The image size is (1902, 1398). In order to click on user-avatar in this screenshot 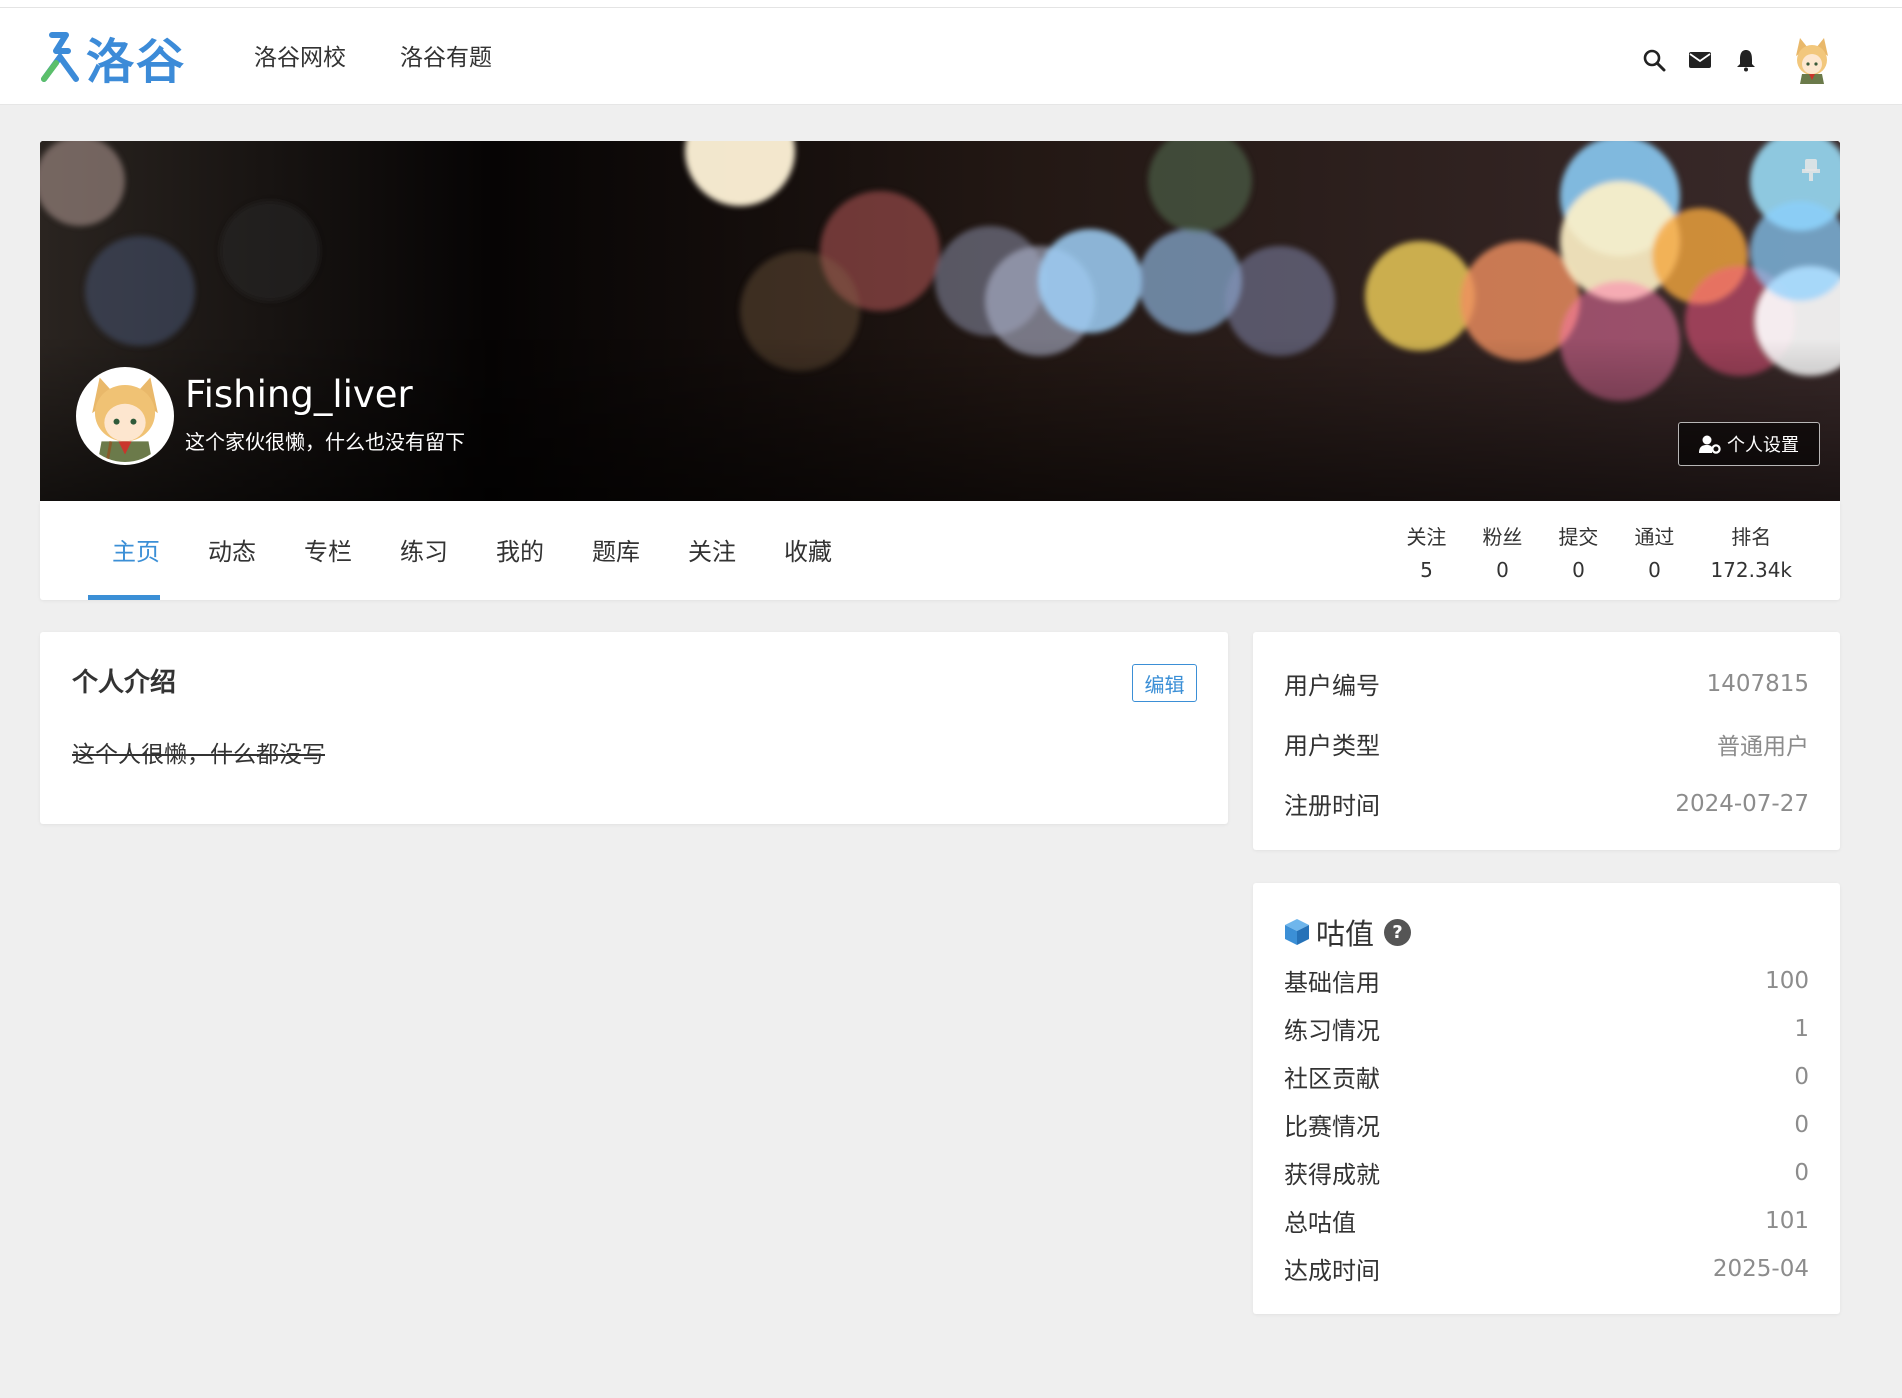, I will do `click(1812, 60)`.